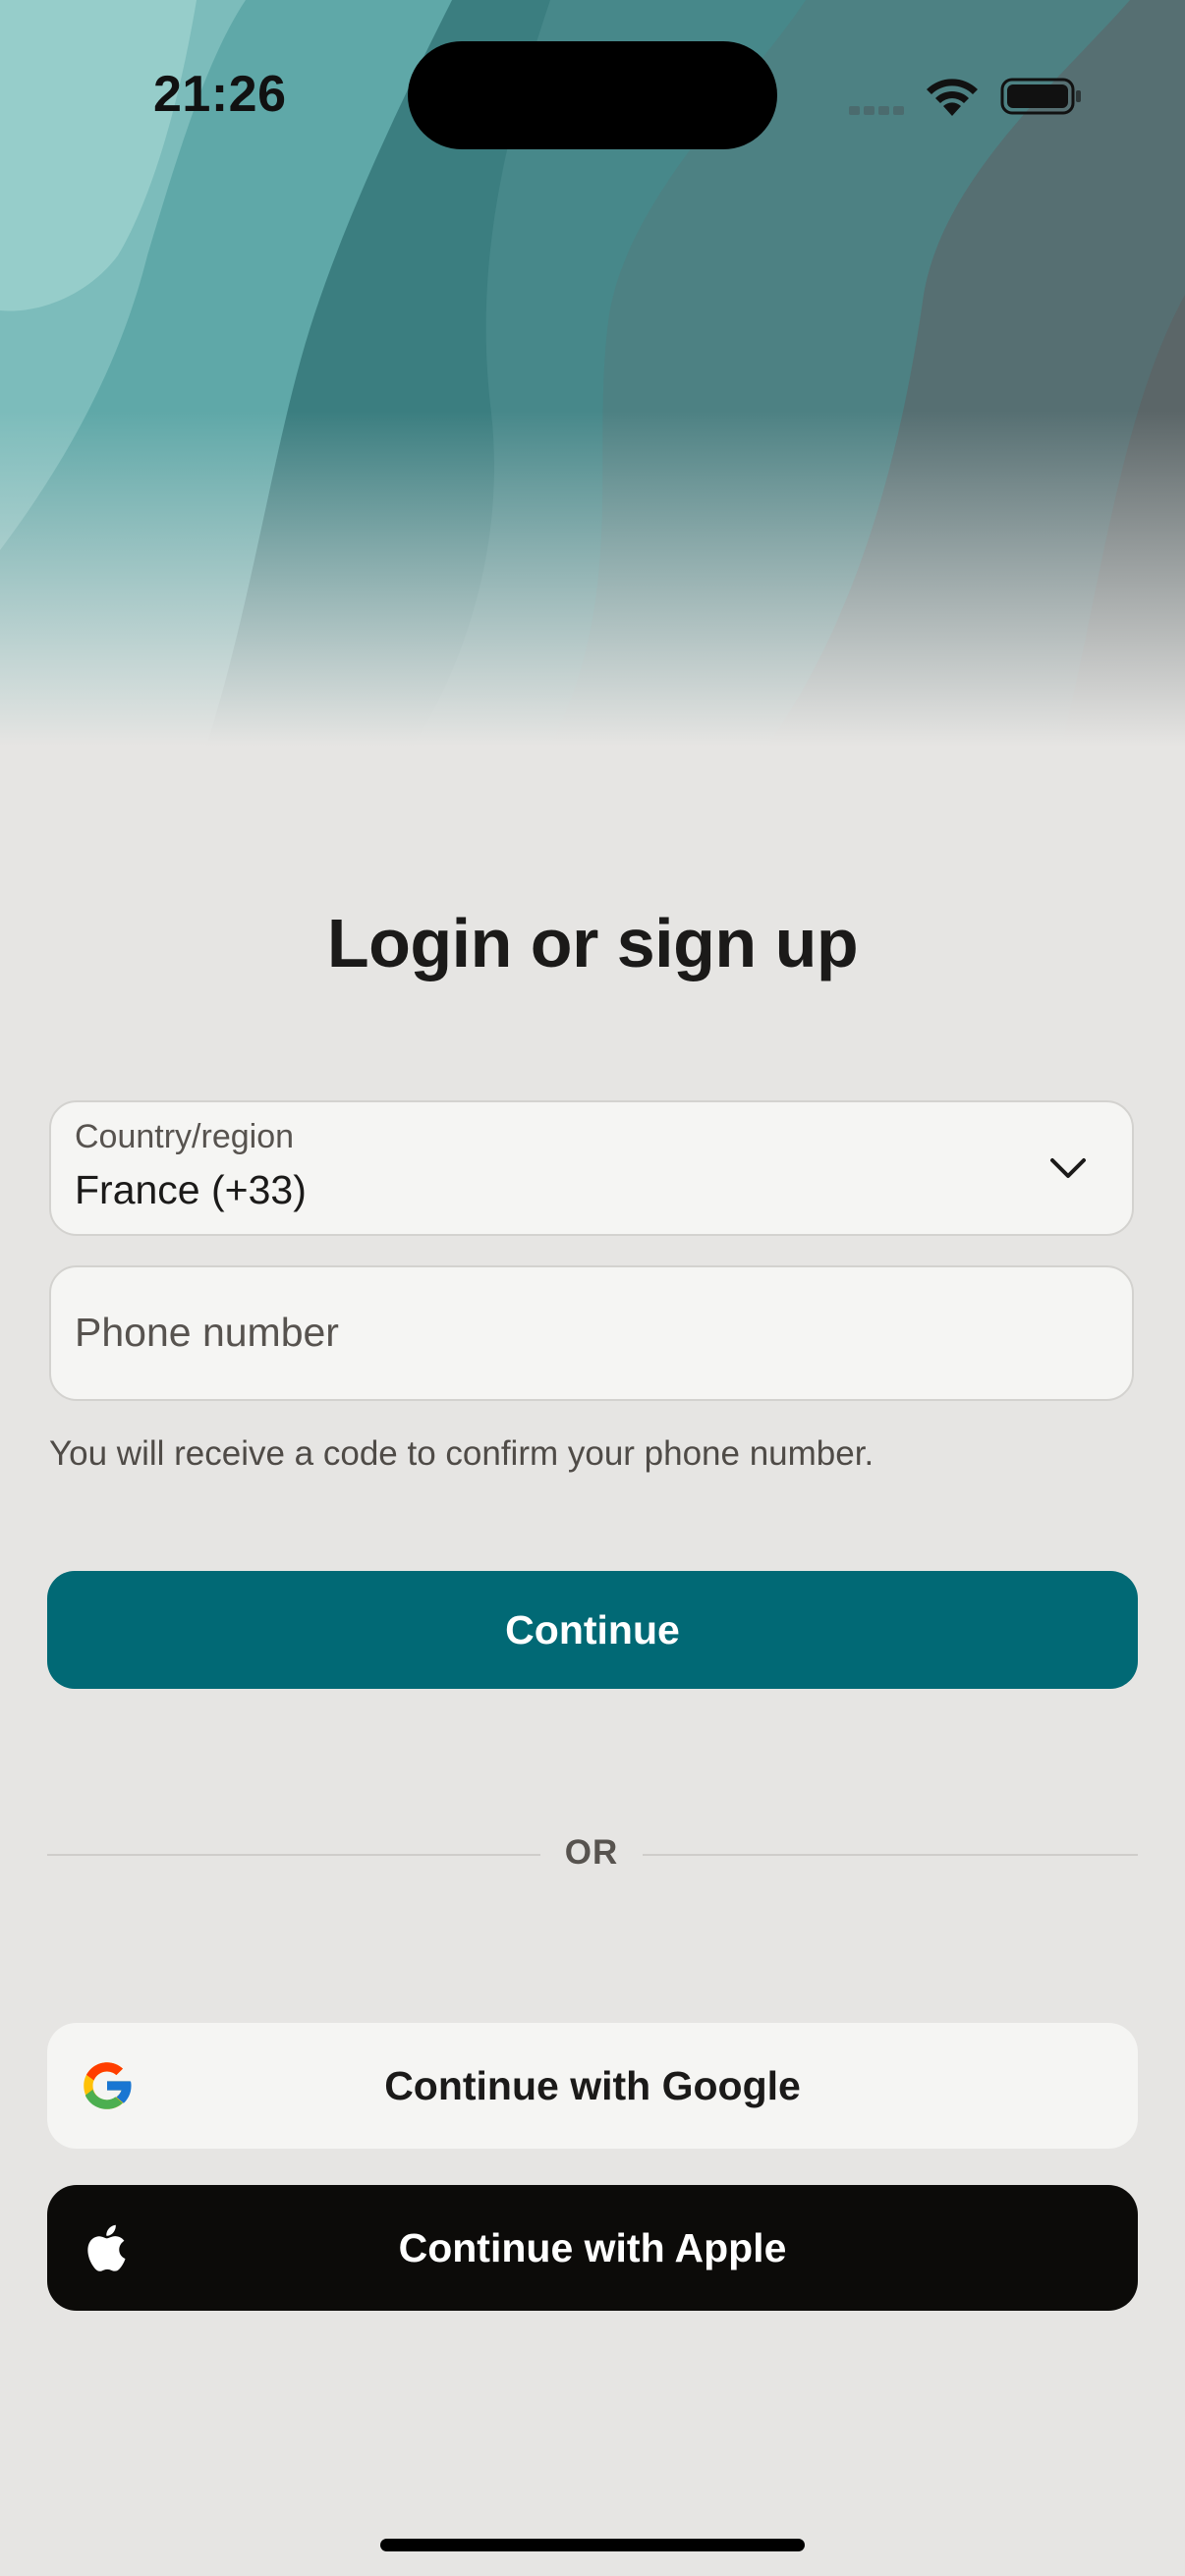 The height and width of the screenshot is (2576, 1185). Describe the element at coordinates (220, 94) in the screenshot. I see `status-bar-time: 21:26` at that location.